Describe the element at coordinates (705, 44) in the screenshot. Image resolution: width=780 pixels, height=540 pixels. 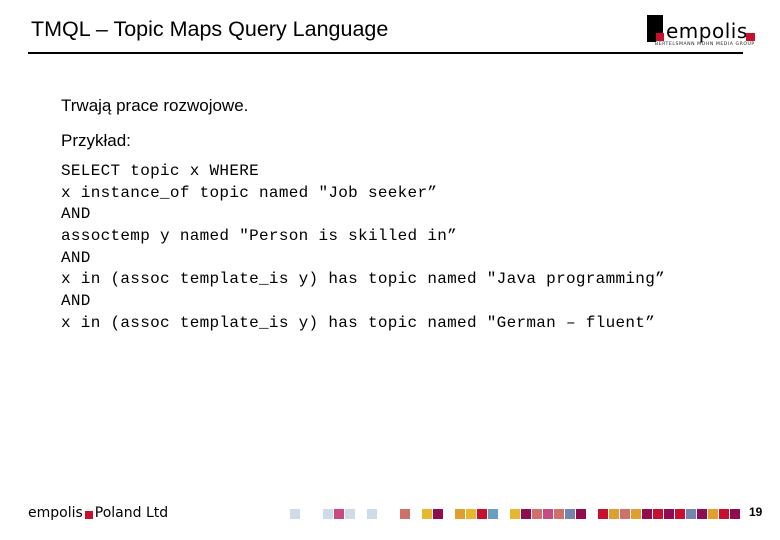
I see `logo-tagline: Bertelsmann Mohn Media Group` at that location.